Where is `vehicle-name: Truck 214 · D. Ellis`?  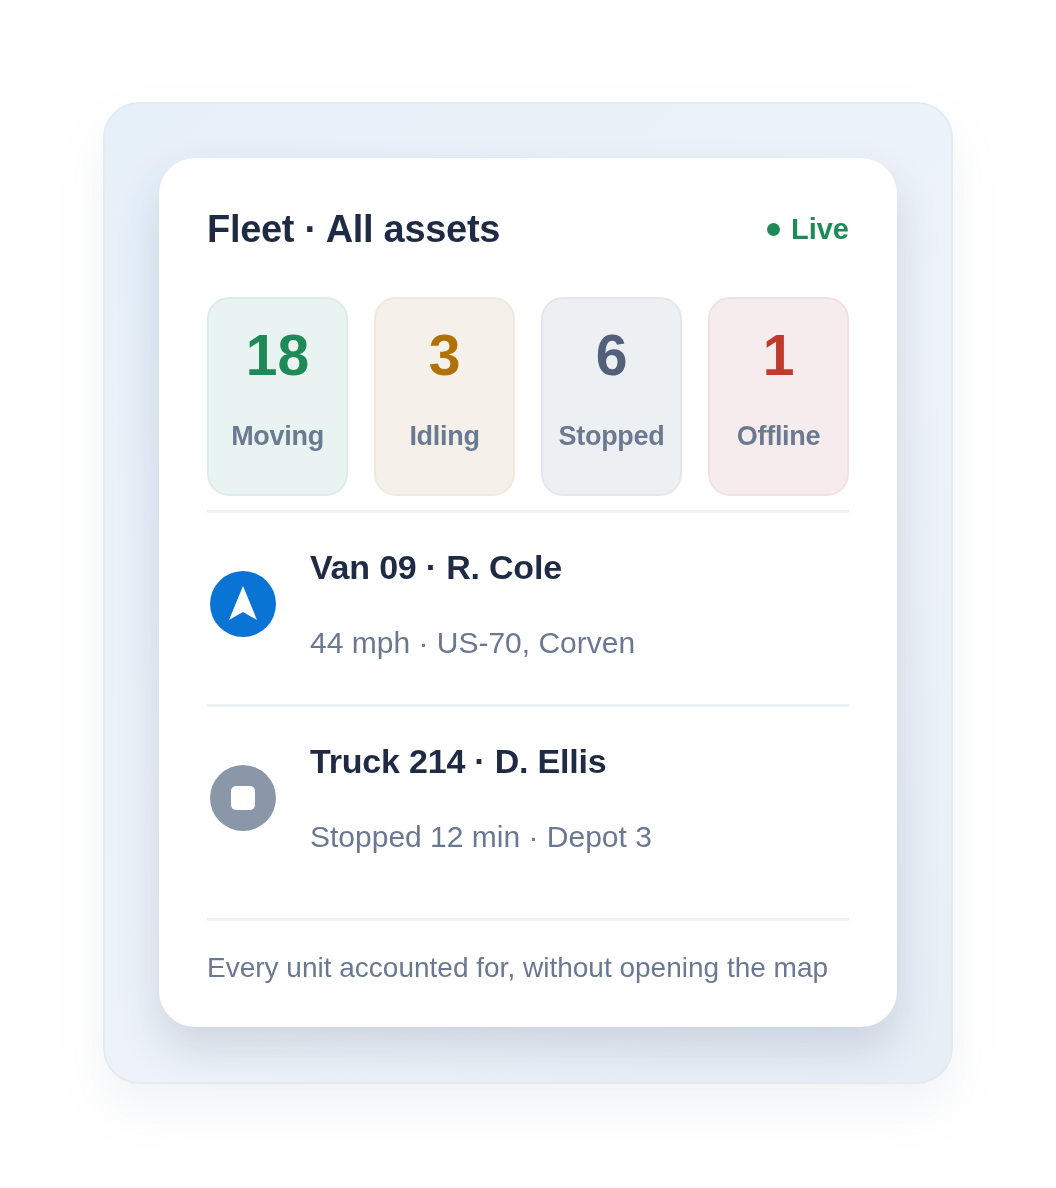
vehicle-name: Truck 214 · D. Ellis is located at coordinates (459, 761).